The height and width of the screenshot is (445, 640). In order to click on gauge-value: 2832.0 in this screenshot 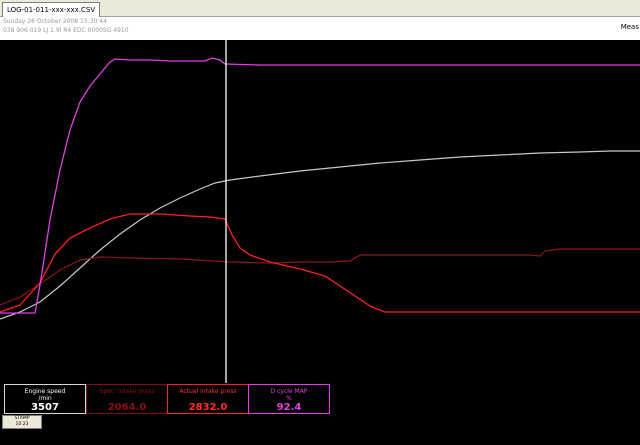, I will do `click(208, 407)`.